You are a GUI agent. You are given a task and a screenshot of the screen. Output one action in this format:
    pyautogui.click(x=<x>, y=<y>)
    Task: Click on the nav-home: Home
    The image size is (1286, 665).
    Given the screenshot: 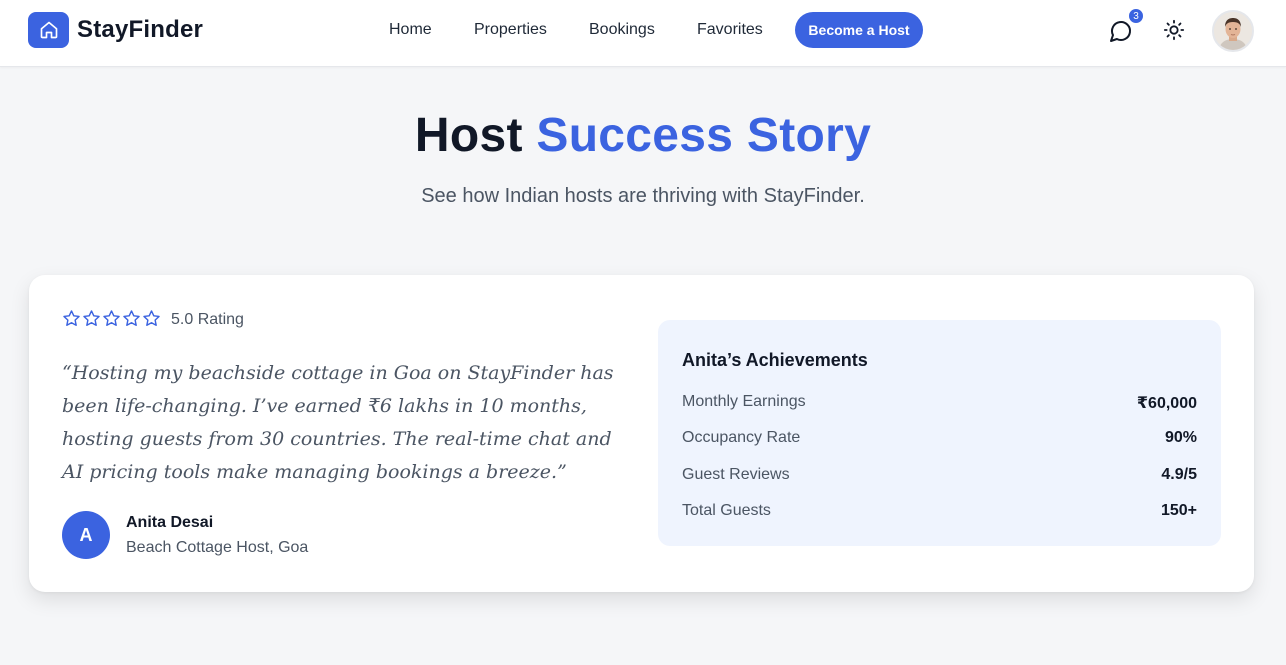 What is the action you would take?
    pyautogui.click(x=410, y=30)
    